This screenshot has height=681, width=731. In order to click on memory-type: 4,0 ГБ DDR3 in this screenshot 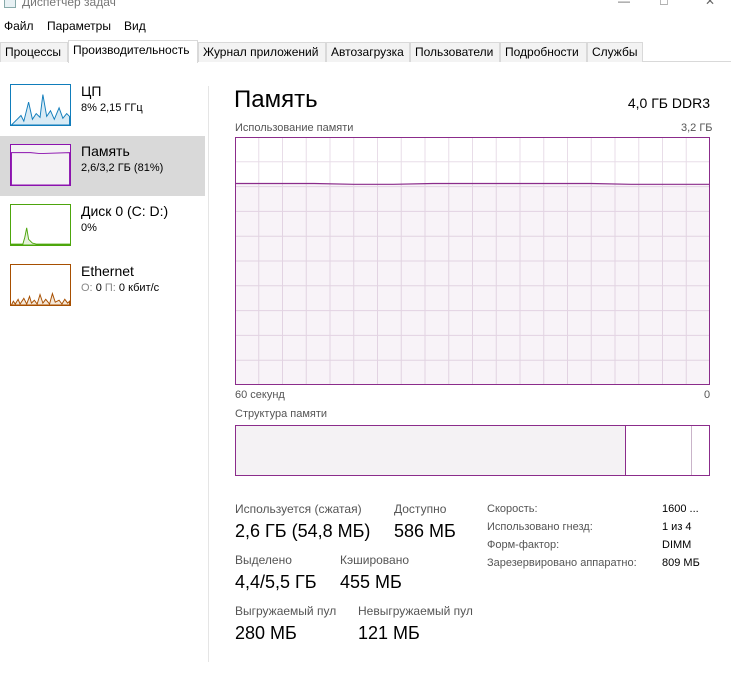, I will do `click(668, 103)`.